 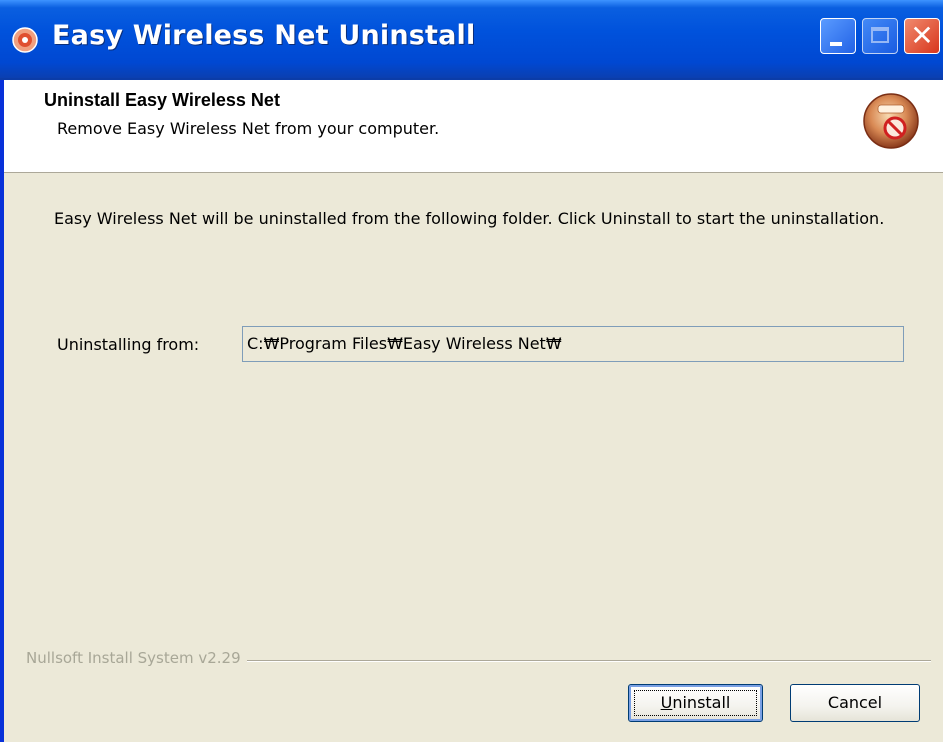 I want to click on title-bar: Easy Wireless Net Uninstall ✕, so click(x=471, y=40).